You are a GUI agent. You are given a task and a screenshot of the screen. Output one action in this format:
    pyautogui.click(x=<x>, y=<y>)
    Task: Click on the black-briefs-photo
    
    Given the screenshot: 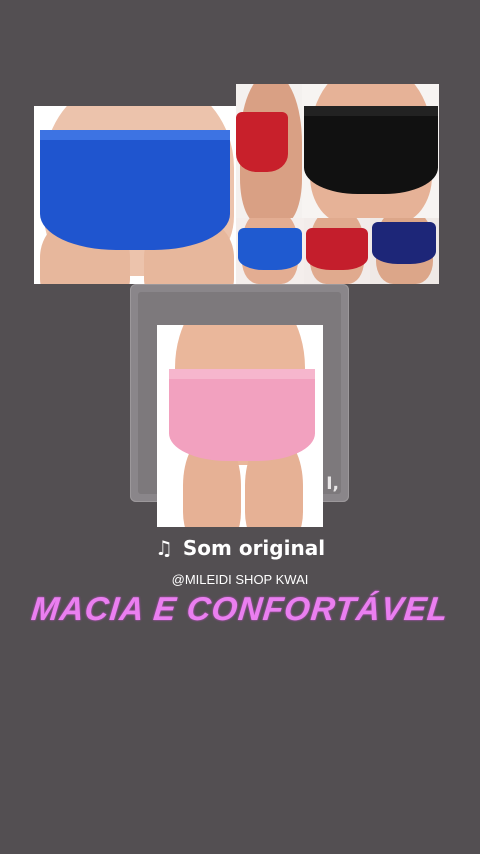 What is the action you would take?
    pyautogui.click(x=370, y=151)
    